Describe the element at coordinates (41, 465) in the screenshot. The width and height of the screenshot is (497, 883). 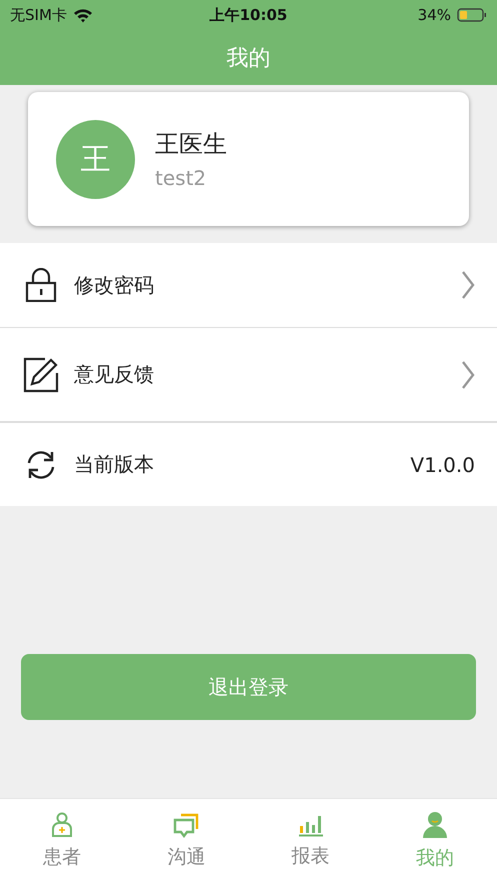
I see `refresh-icon` at that location.